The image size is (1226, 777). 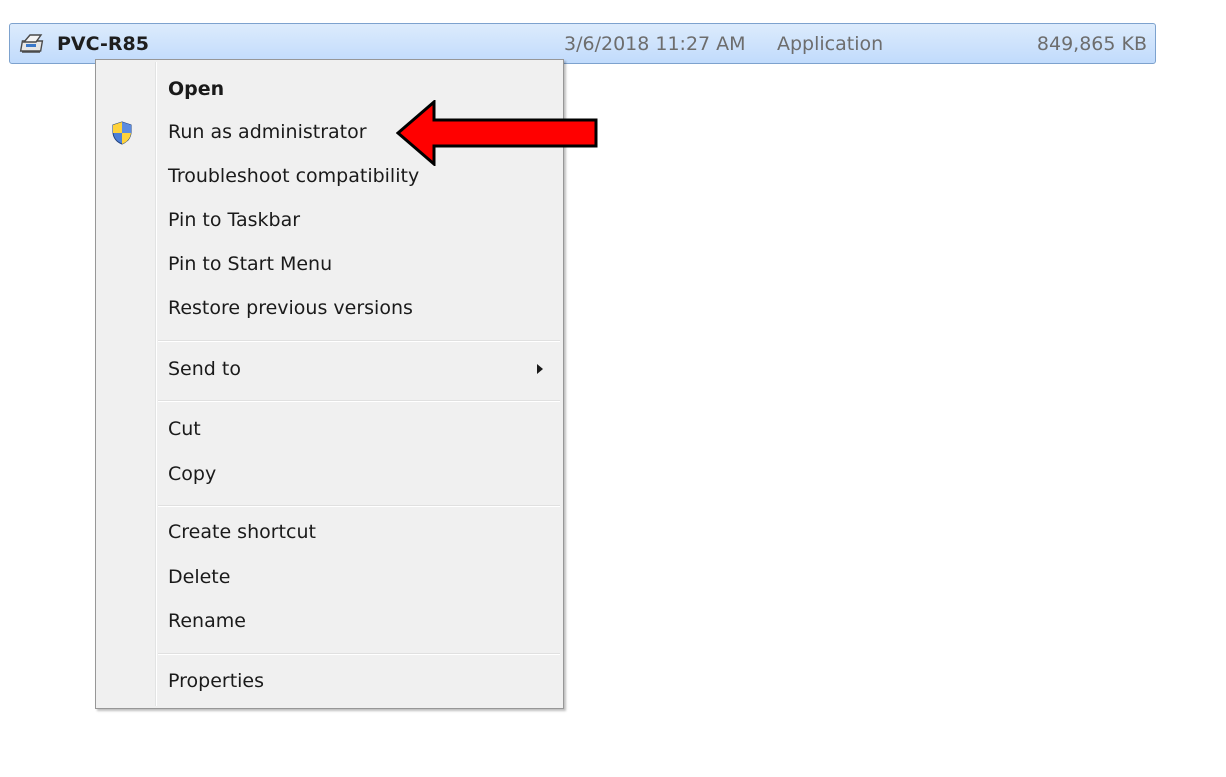 What do you see at coordinates (290, 308) in the screenshot?
I see `menu-item-label: Restore previous versions` at bounding box center [290, 308].